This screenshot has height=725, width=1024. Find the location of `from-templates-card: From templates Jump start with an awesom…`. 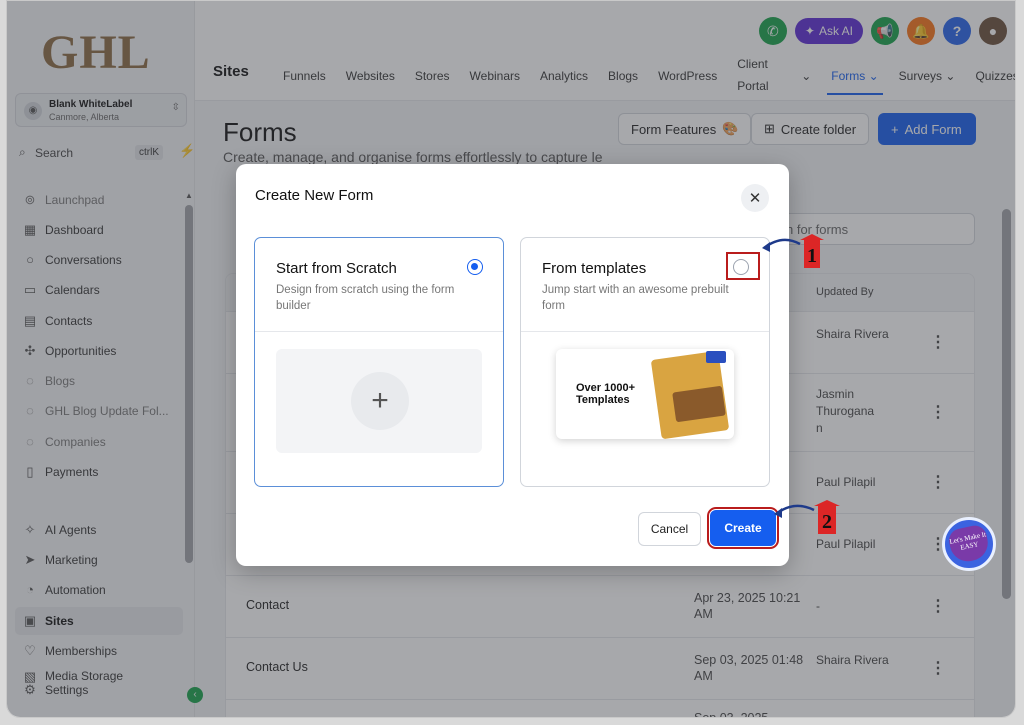

from-templates-card: From templates Jump start with an awesom… is located at coordinates (645, 362).